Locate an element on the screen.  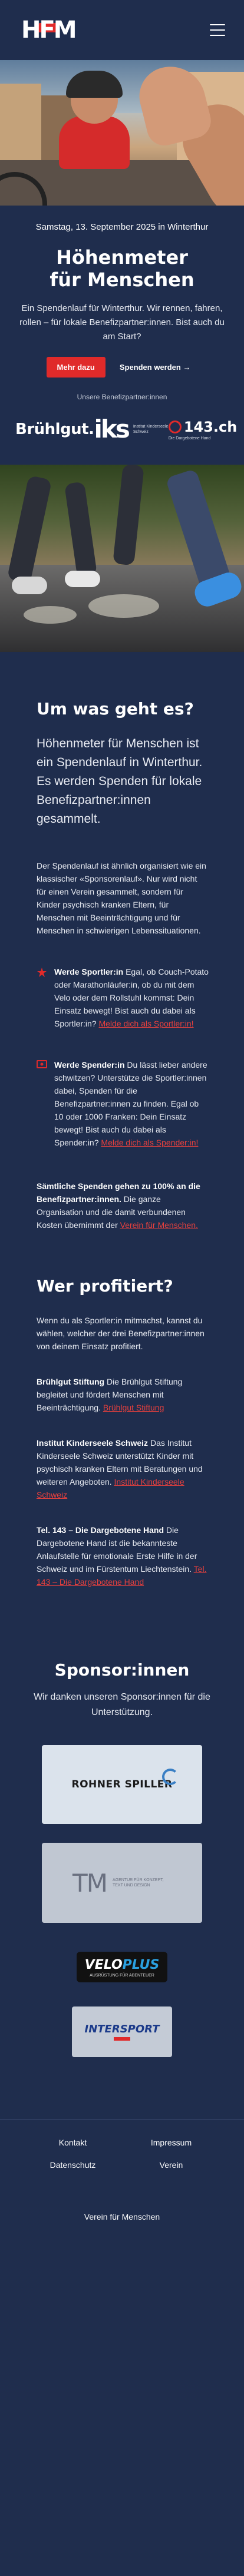
site-logo: HFM is located at coordinates (49, 30).